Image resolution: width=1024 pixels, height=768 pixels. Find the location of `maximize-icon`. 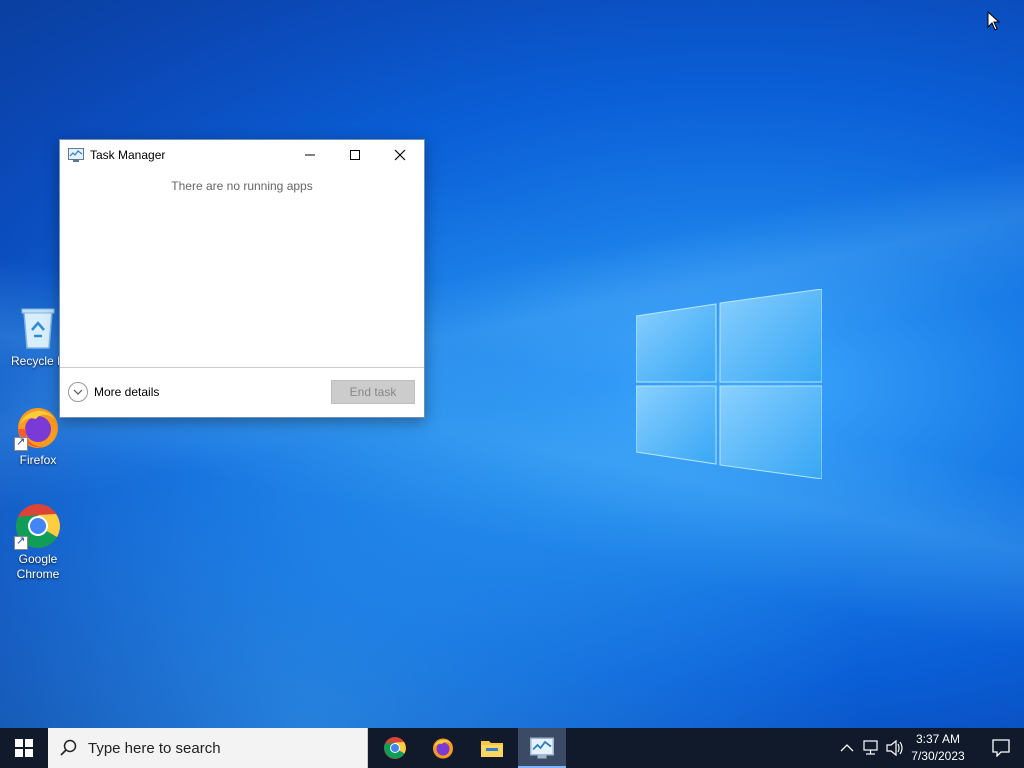

maximize-icon is located at coordinates (355, 155).